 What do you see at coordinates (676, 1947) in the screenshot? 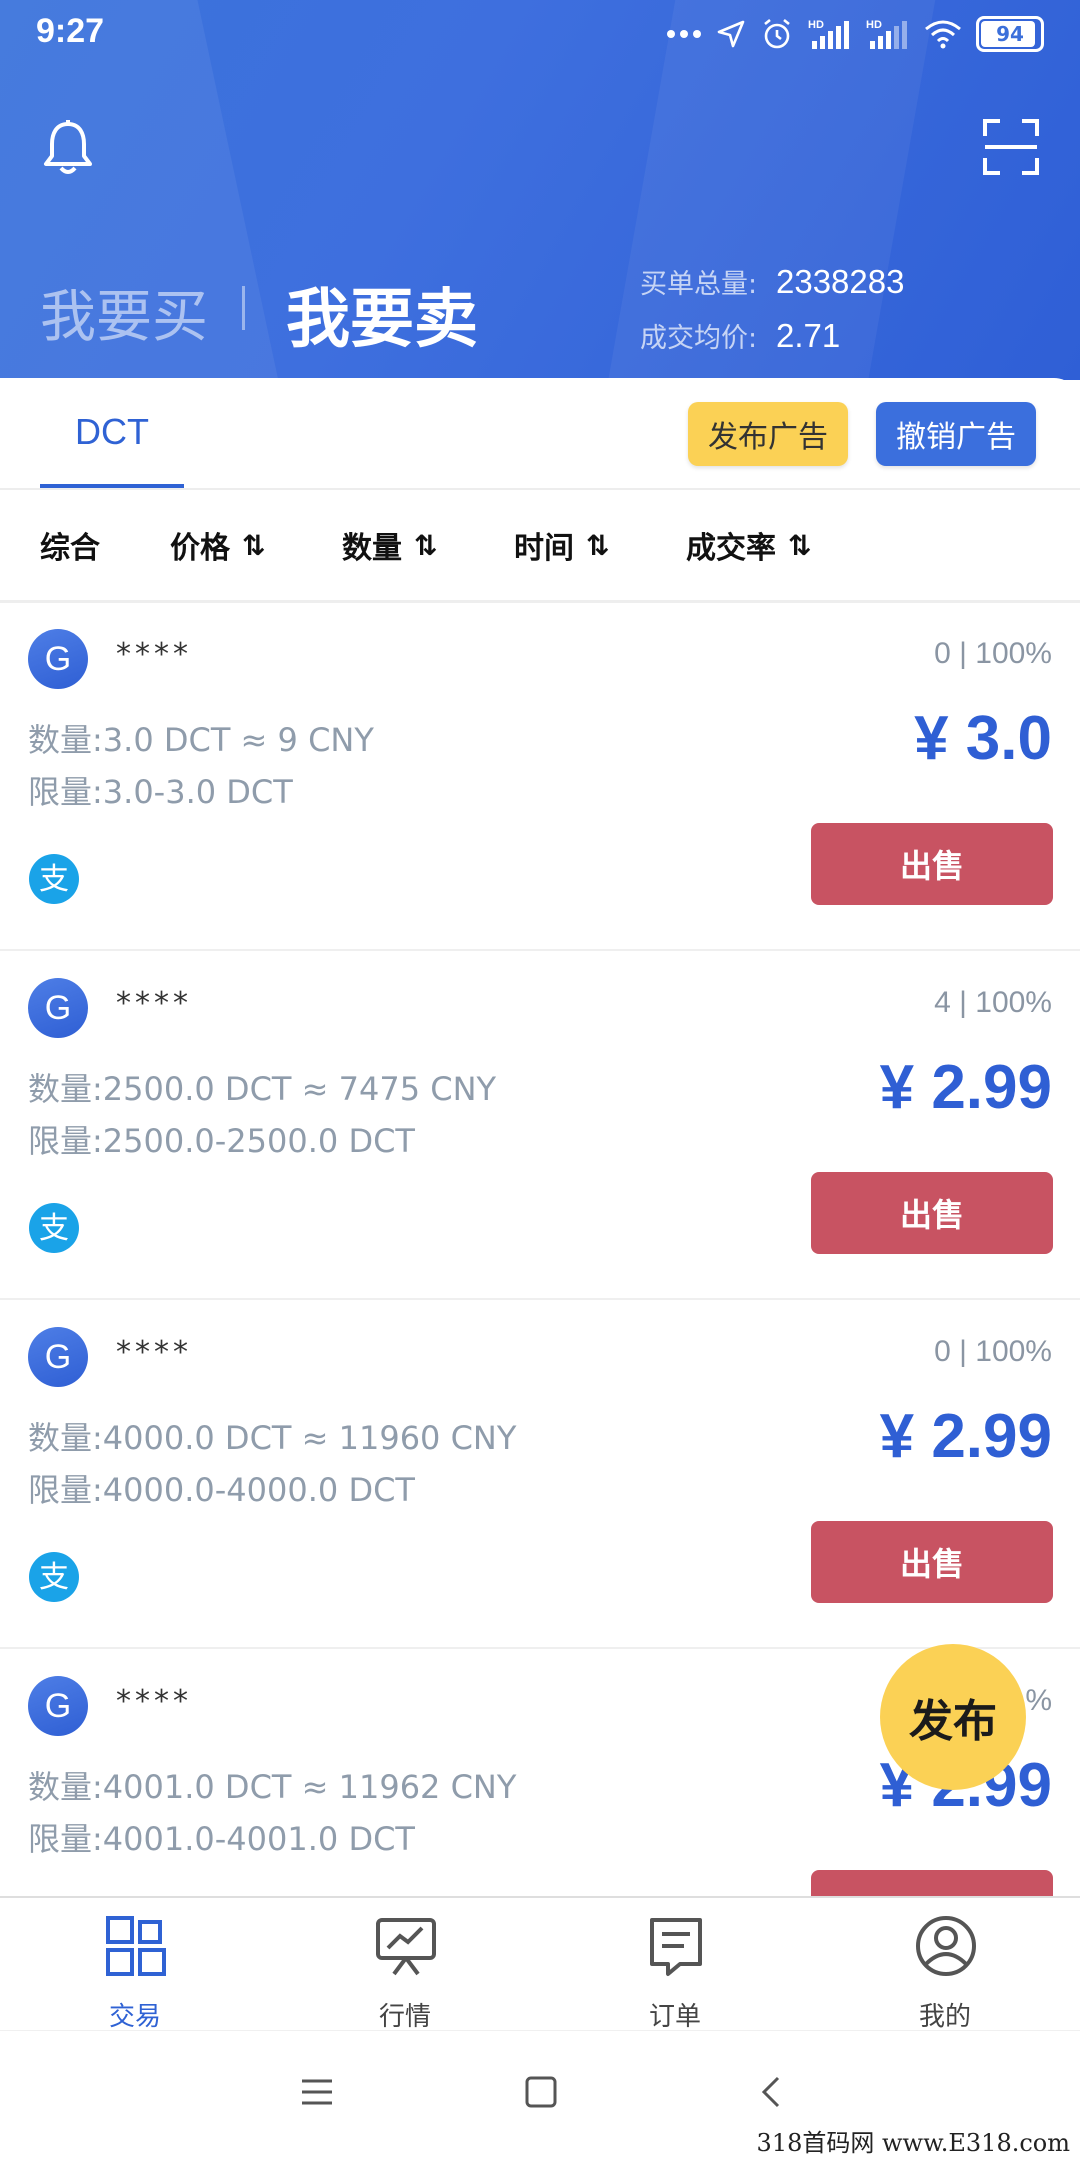
I see `order-icon` at bounding box center [676, 1947].